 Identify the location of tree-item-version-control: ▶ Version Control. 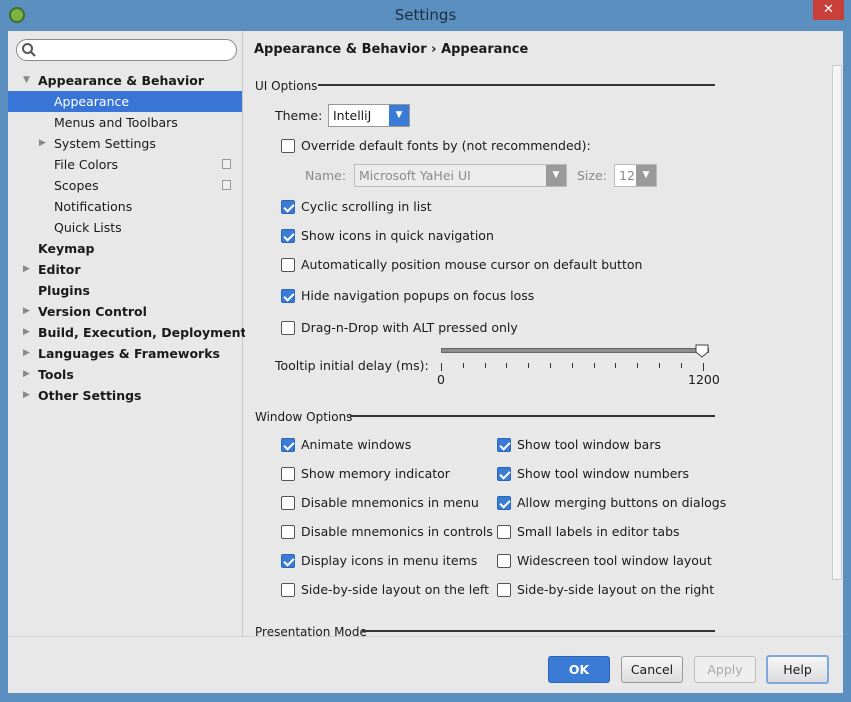
(125, 311).